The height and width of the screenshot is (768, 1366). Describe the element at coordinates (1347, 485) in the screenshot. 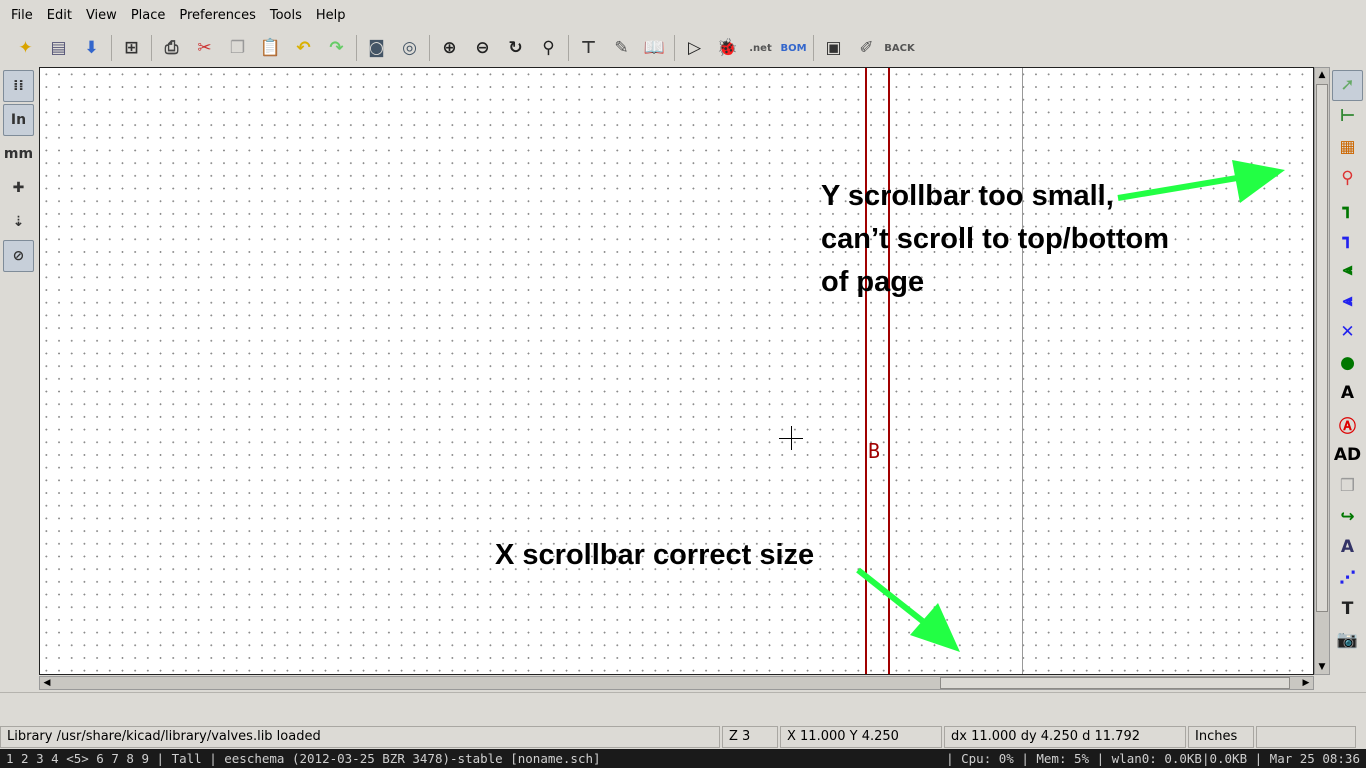

I see `add-hier-sheet-button: ❒` at that location.